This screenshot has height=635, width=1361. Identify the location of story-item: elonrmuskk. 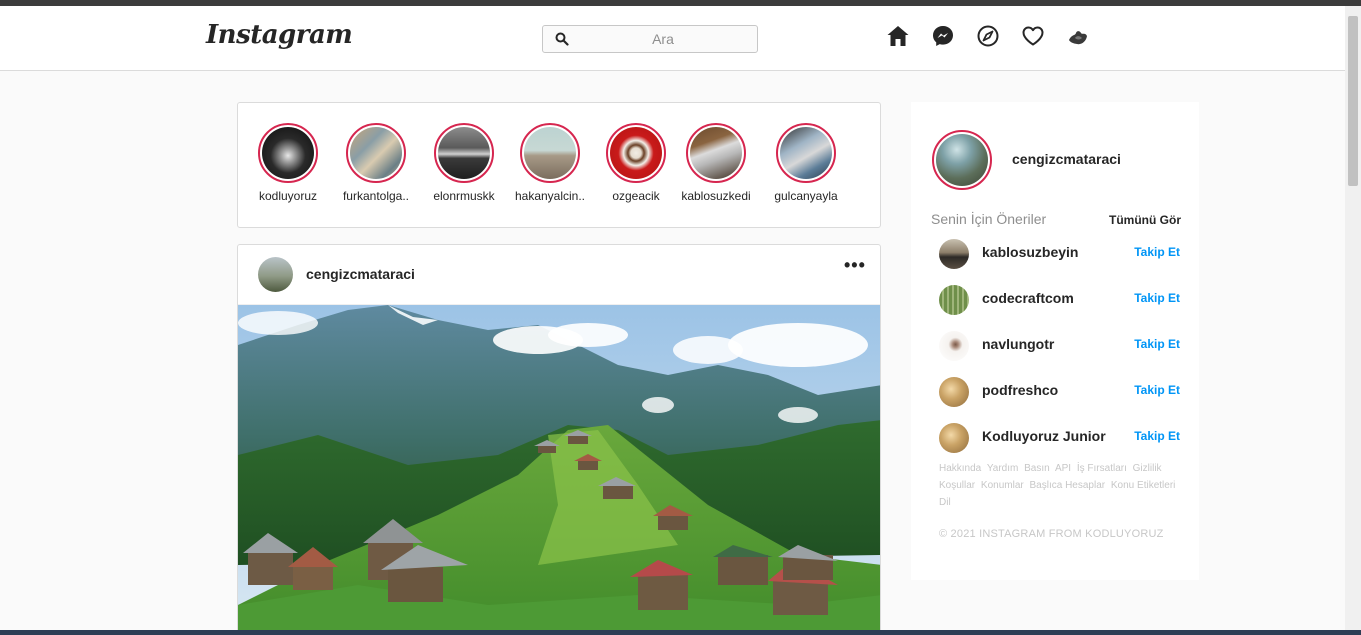
(464, 163).